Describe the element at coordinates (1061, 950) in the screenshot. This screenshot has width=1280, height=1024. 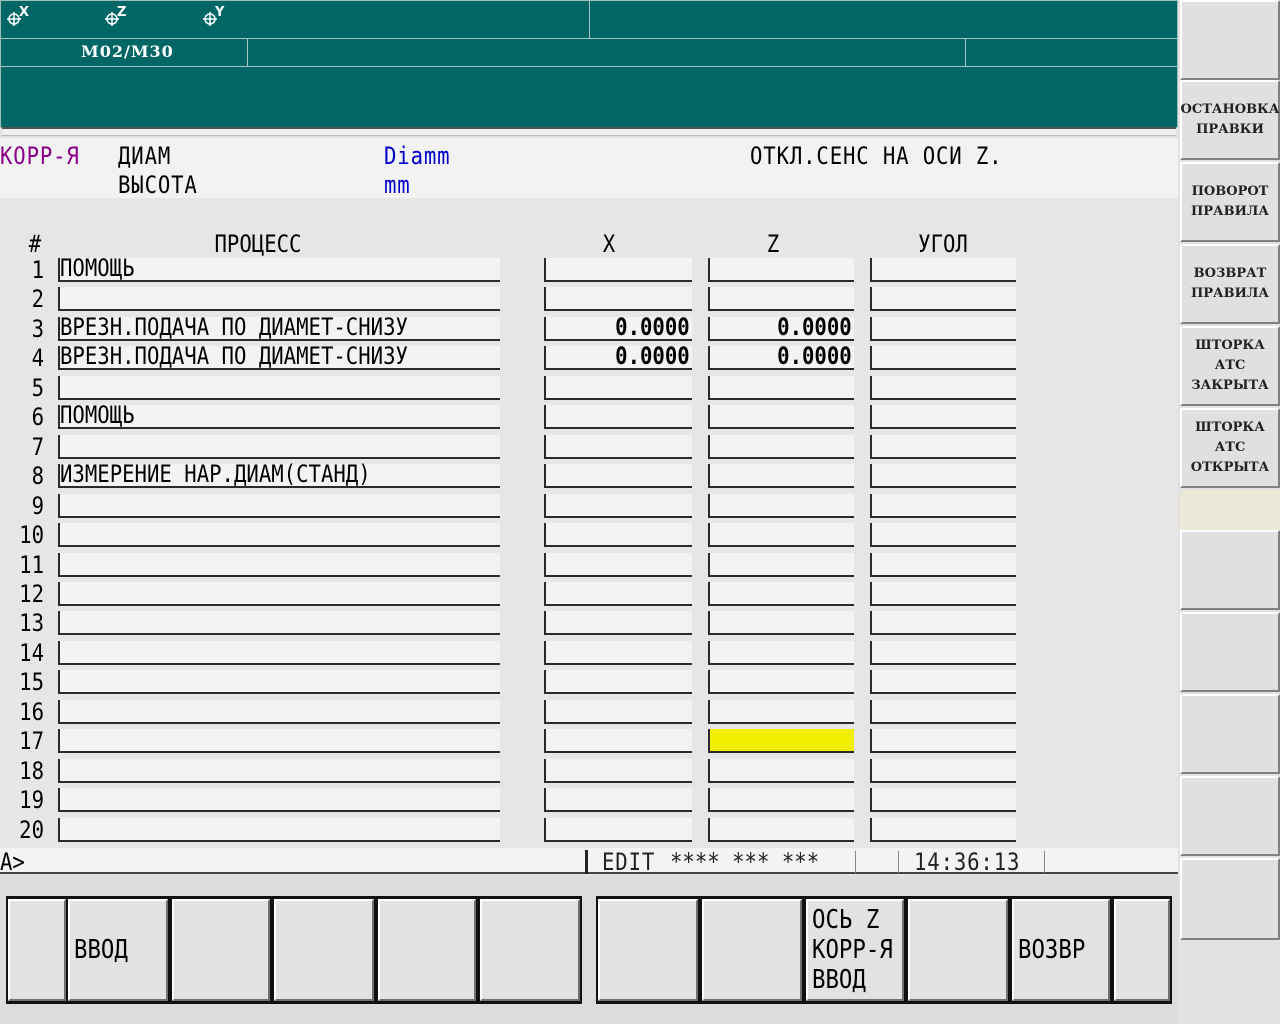
I see `softkey-11-button: ВОЗВР` at that location.